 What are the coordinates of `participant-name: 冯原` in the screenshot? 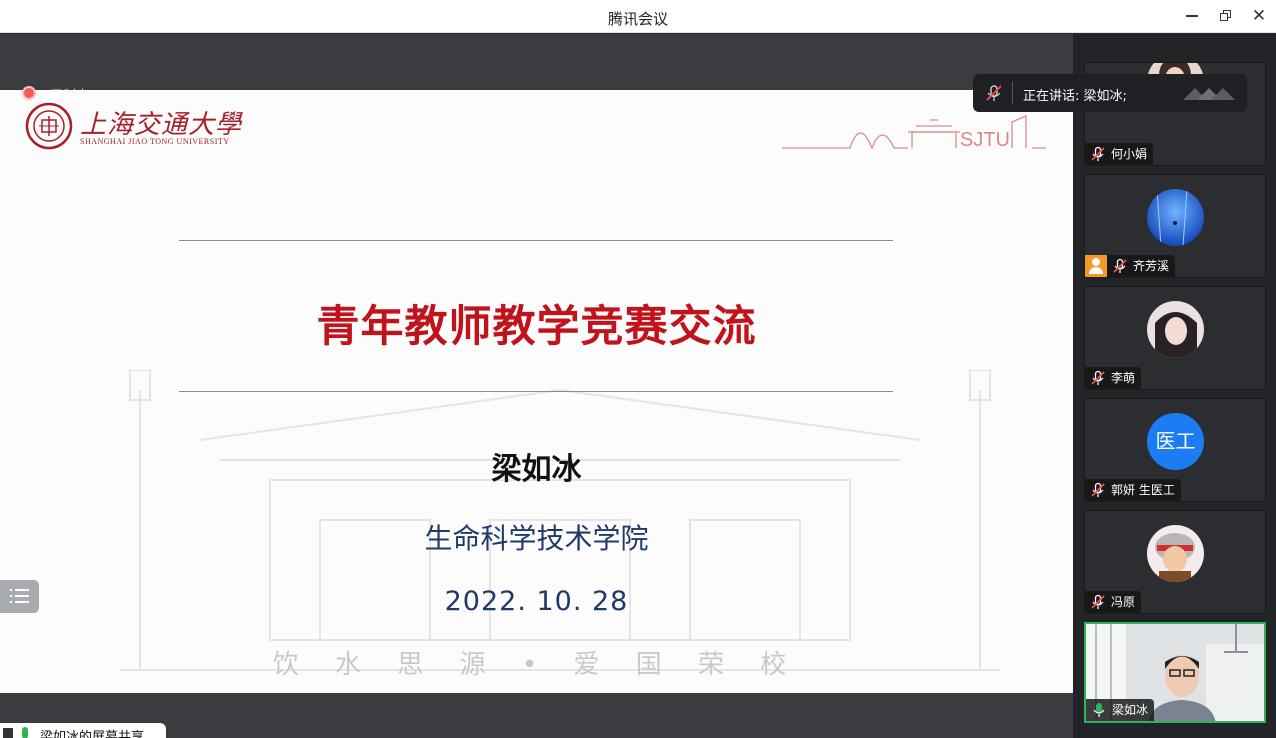 It's located at (1123, 602).